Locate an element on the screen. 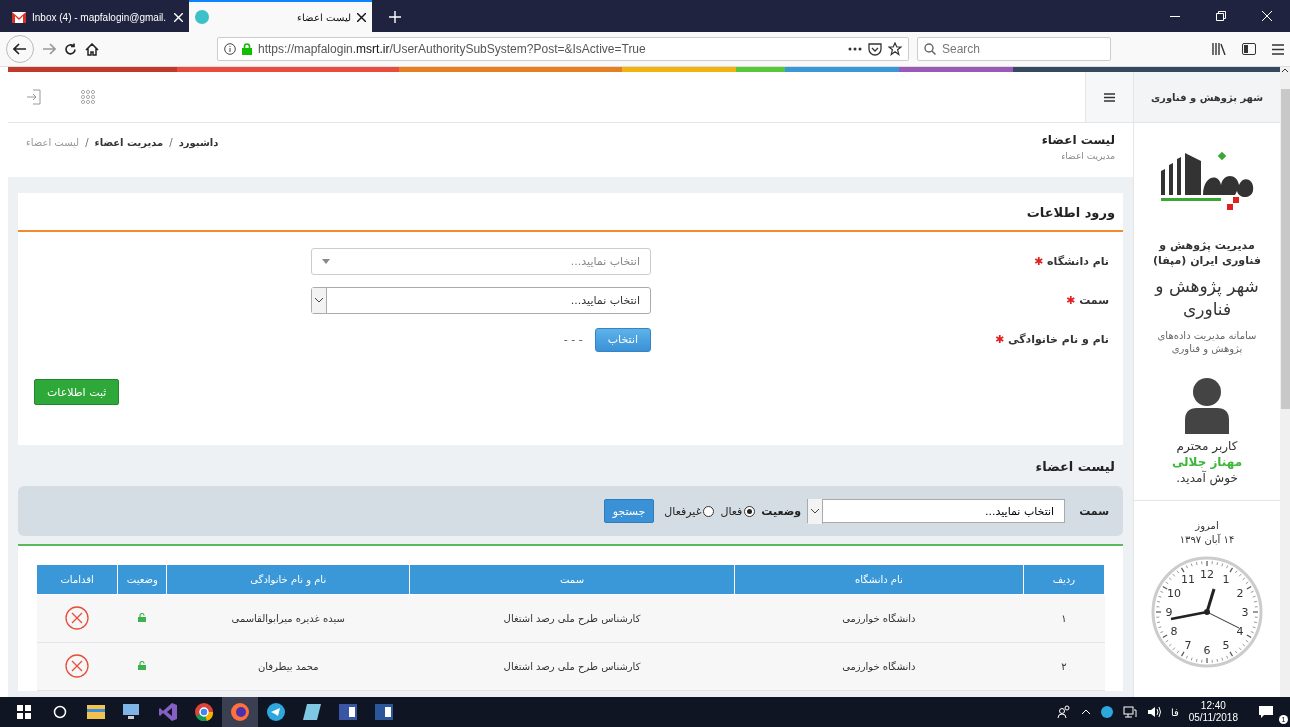 This screenshot has height=727, width=1290. user-avatar-icon is located at coordinates (1207, 405).